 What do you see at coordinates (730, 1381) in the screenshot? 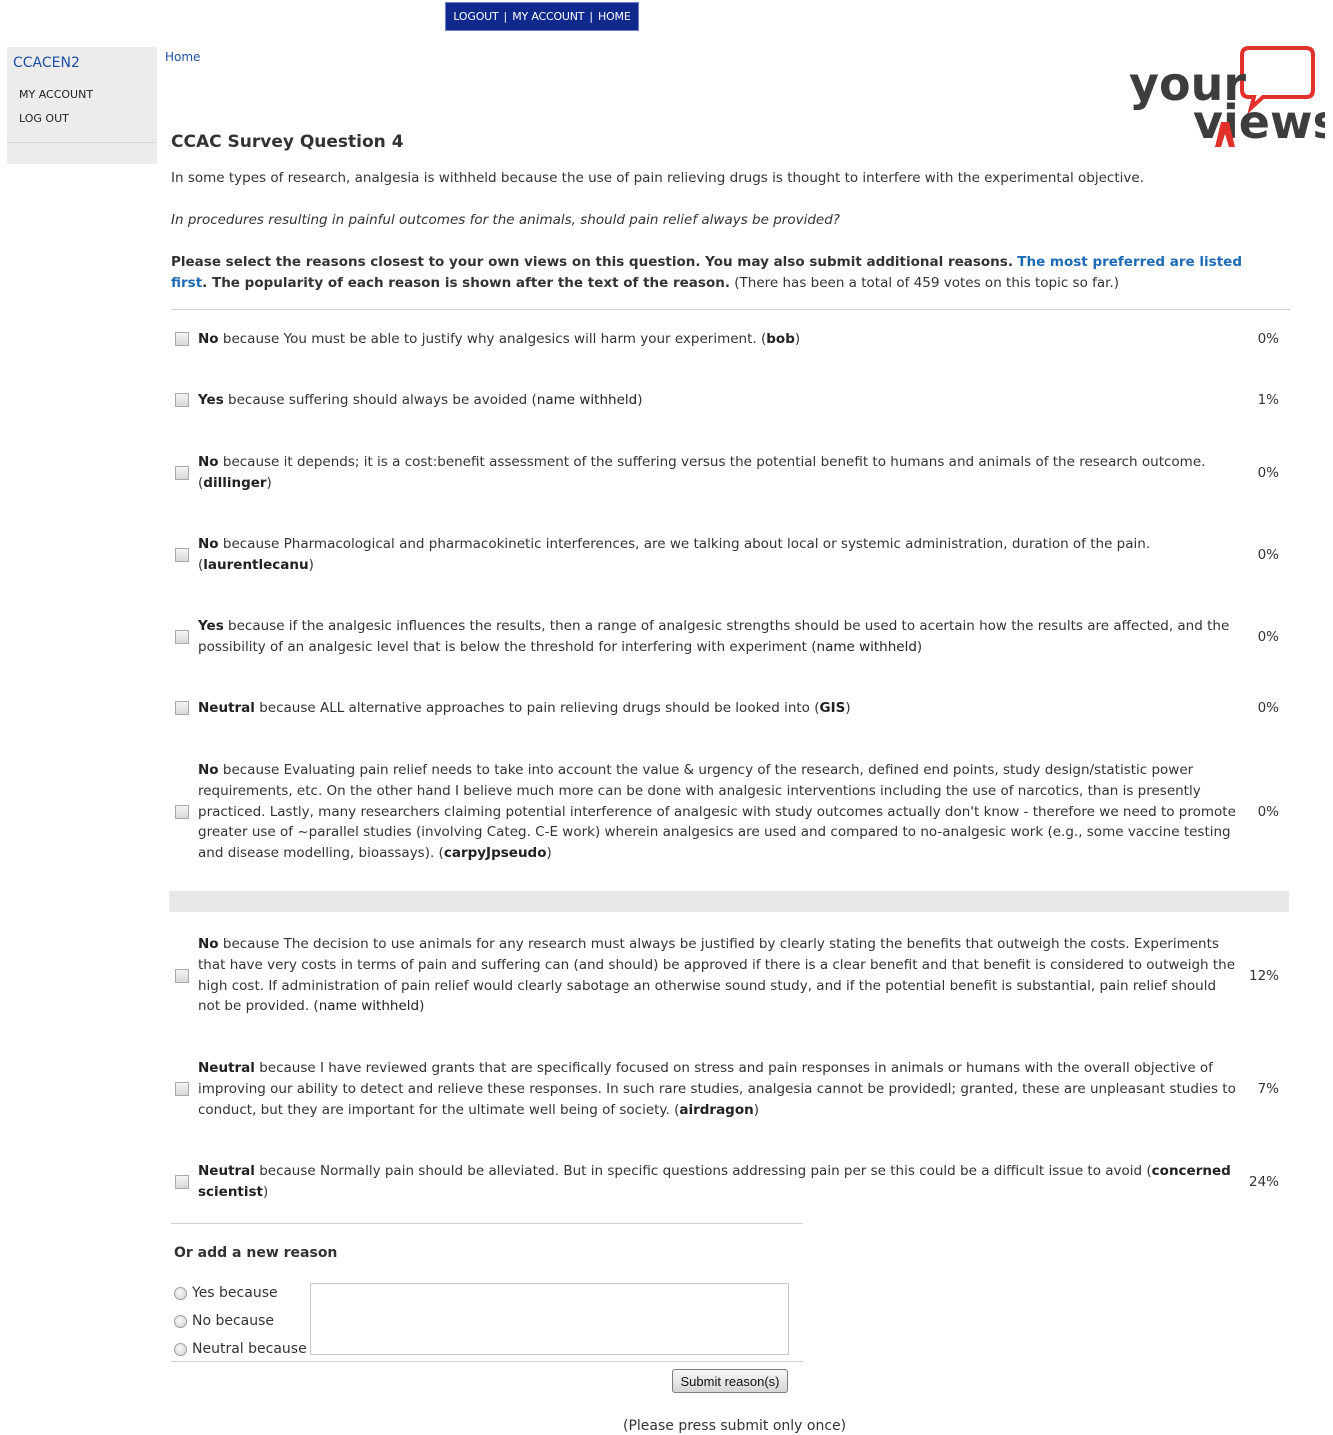
I see `submit-reasons-button: Submit reason(s)` at bounding box center [730, 1381].